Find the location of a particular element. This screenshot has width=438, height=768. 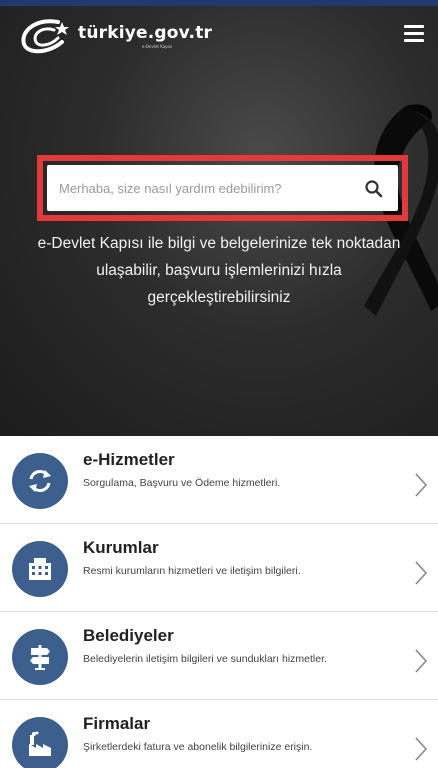

service-title: e-Hizmetler is located at coordinates (129, 459).